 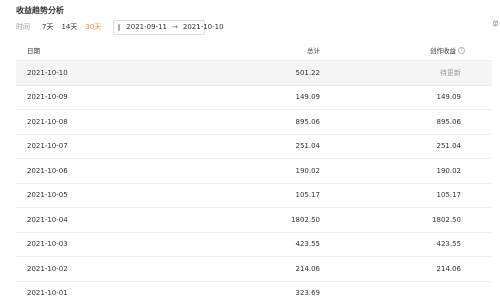 What do you see at coordinates (47, 97) in the screenshot?
I see `cell-date: 2021-10-09` at bounding box center [47, 97].